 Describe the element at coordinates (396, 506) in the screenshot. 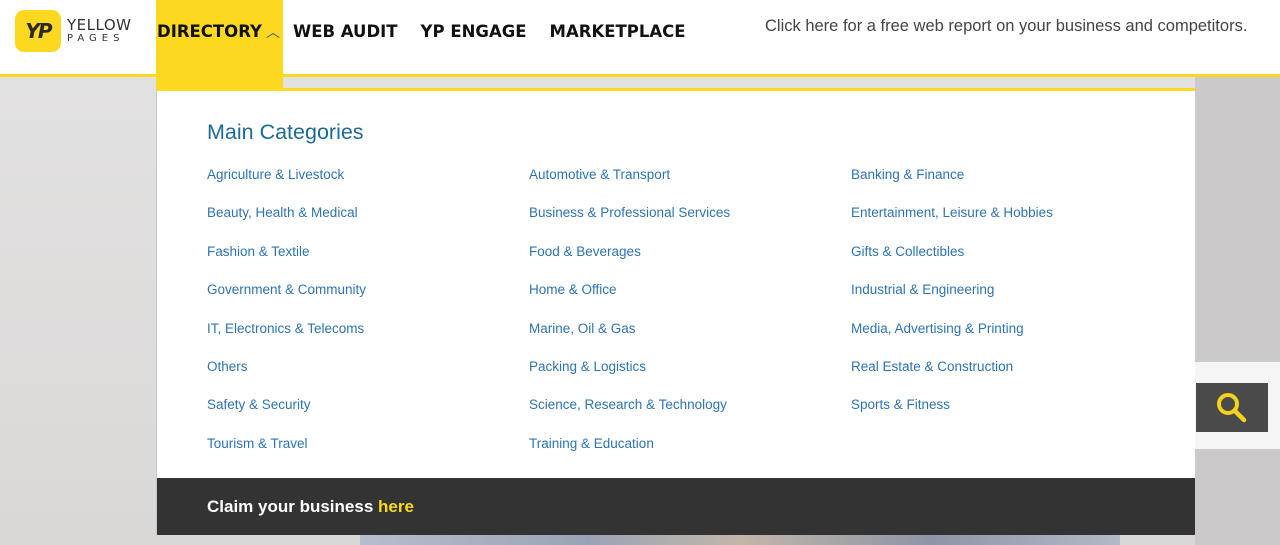

I see `claim-business-link: here` at that location.